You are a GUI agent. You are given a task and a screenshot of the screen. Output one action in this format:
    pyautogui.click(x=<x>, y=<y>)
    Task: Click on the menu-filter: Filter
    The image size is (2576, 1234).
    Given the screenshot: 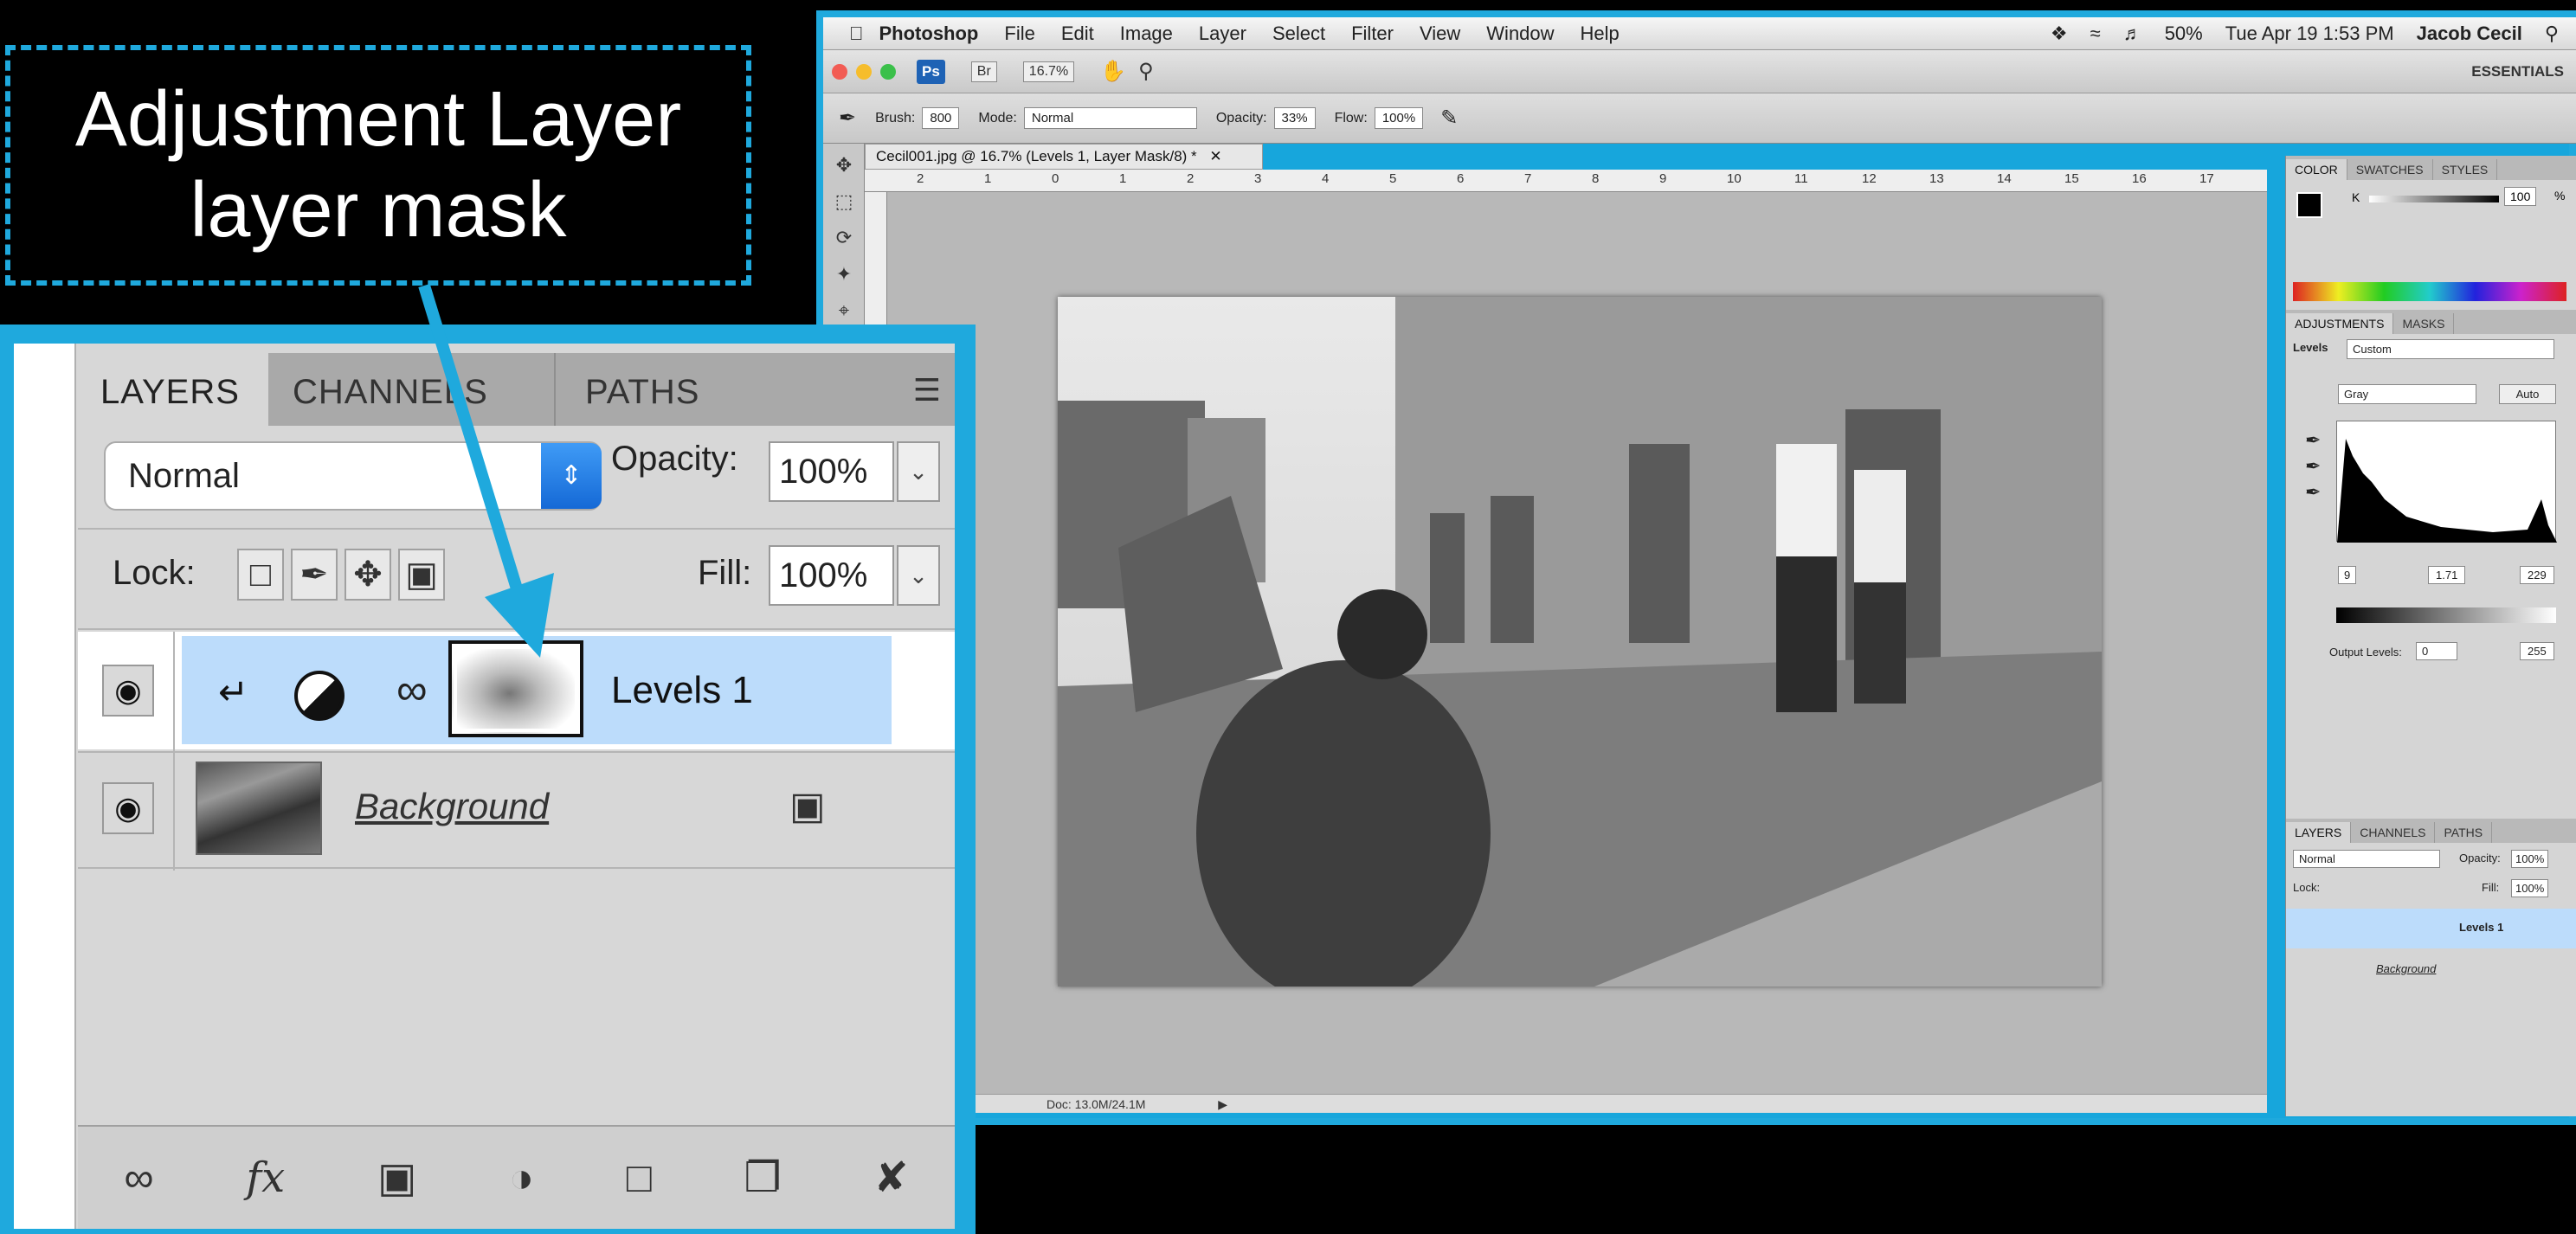 What is the action you would take?
    pyautogui.click(x=1372, y=33)
    